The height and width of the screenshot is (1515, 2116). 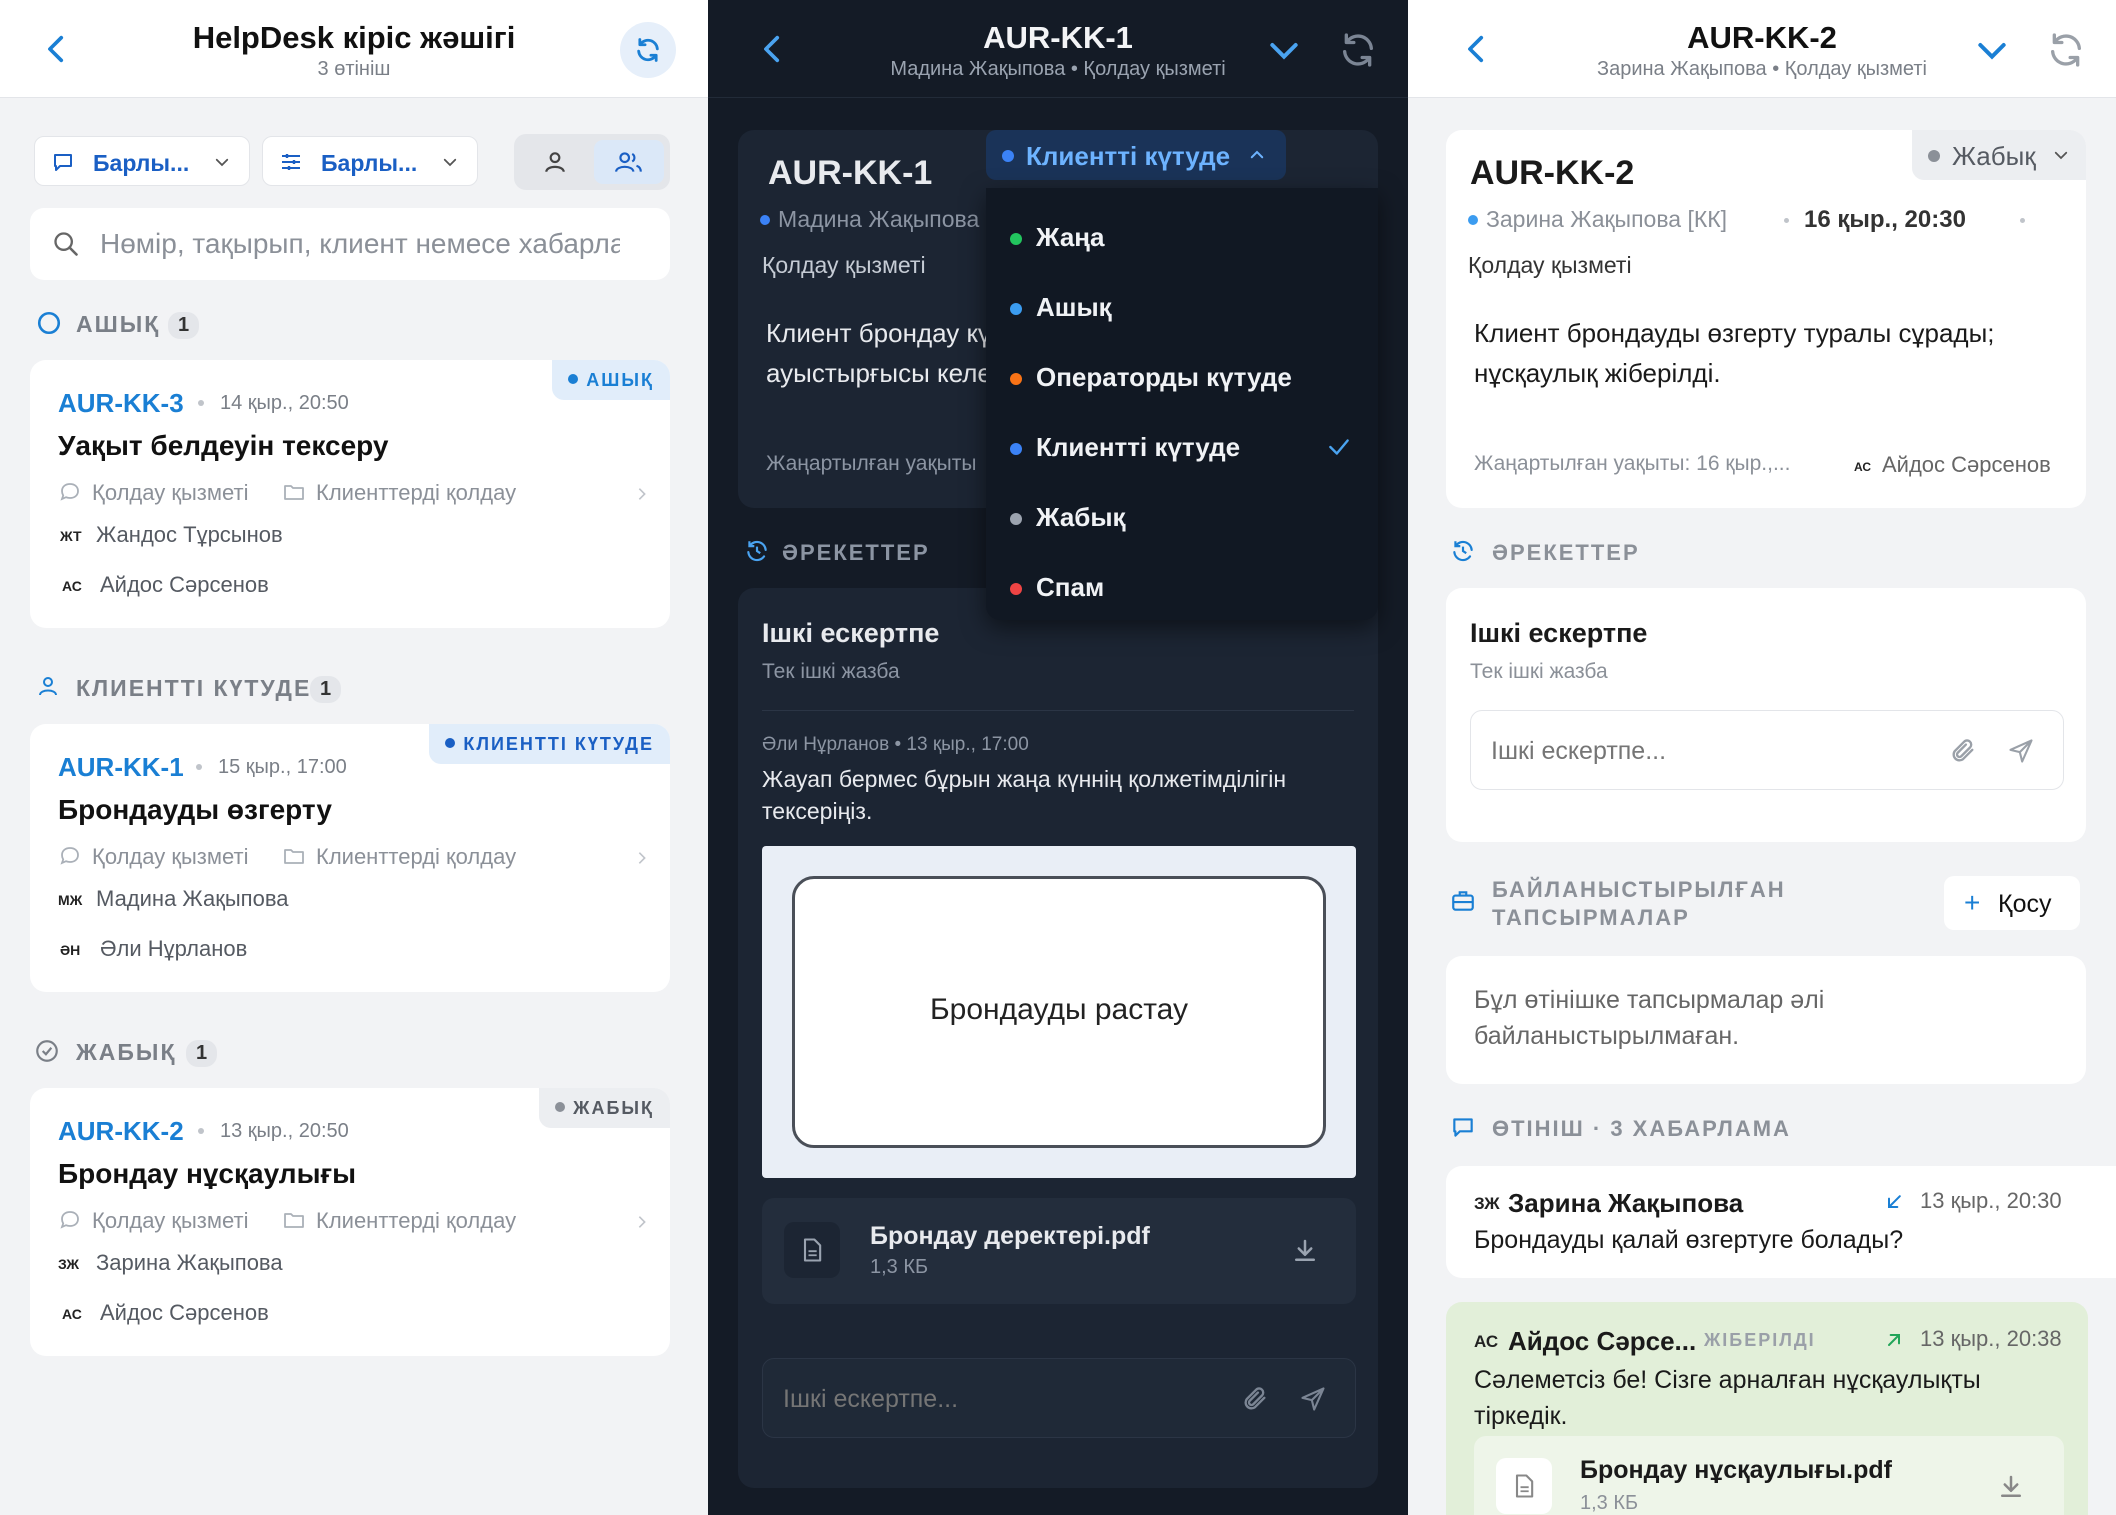 I want to click on attachment-preview: Брондауды растау, so click(x=1059, y=1012).